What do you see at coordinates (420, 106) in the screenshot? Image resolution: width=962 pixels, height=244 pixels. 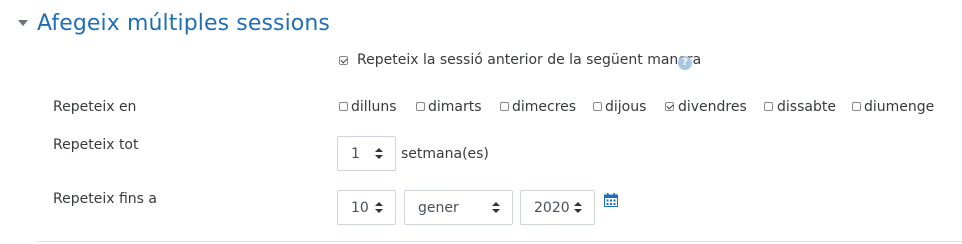 I see `day-checkbox-dimarts` at bounding box center [420, 106].